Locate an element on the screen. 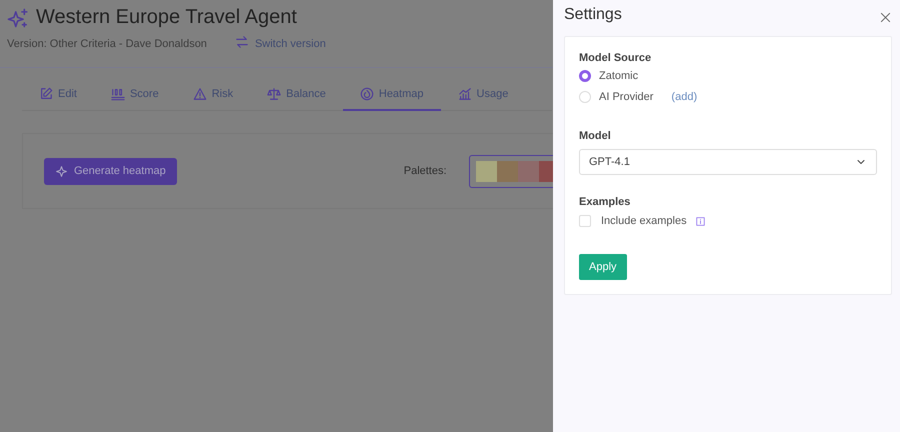 The width and height of the screenshot is (900, 432). examples-label: Examples is located at coordinates (605, 202).